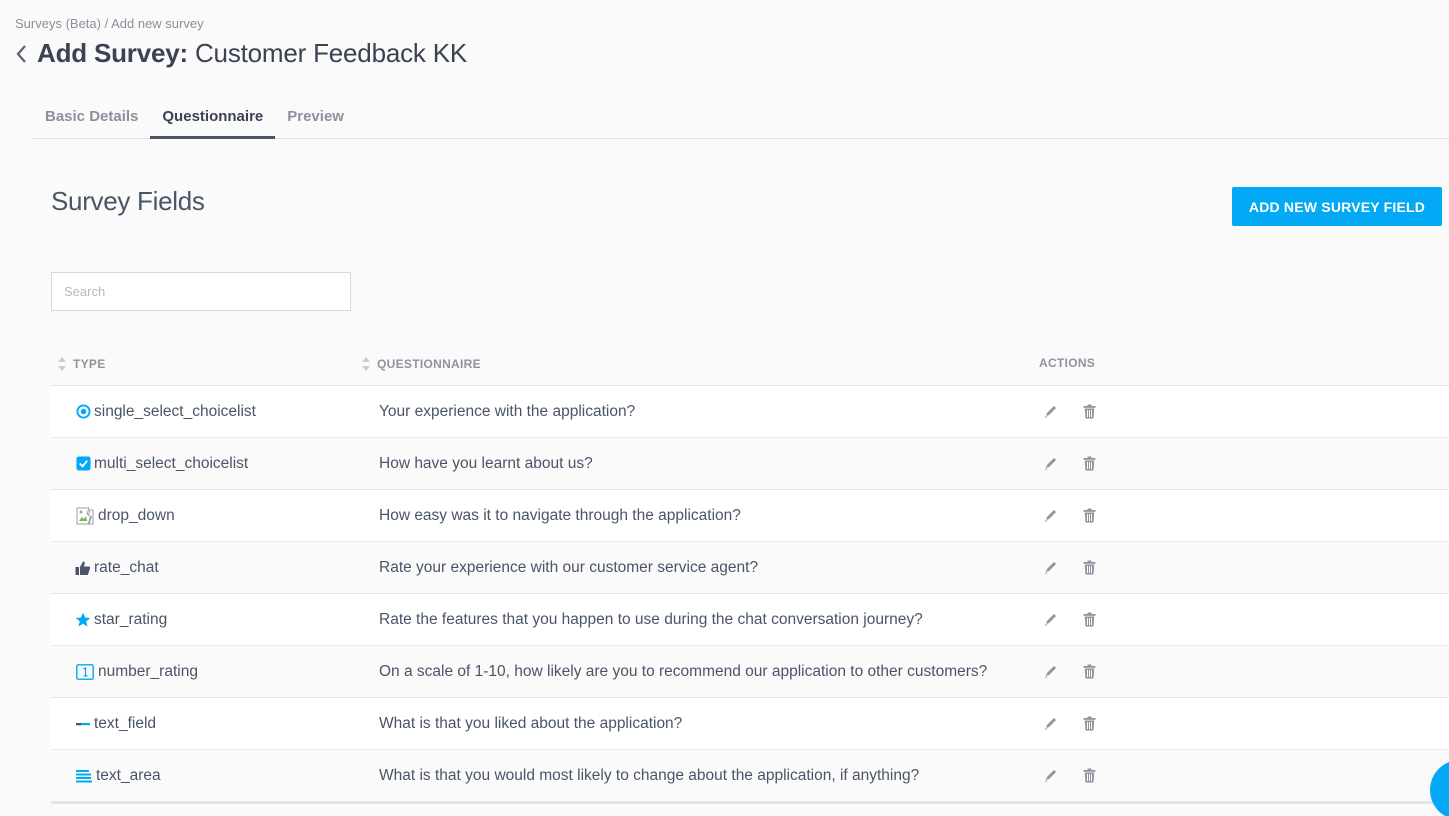 This screenshot has width=1449, height=816. What do you see at coordinates (24, 54) in the screenshot?
I see `chevron-left-icon` at bounding box center [24, 54].